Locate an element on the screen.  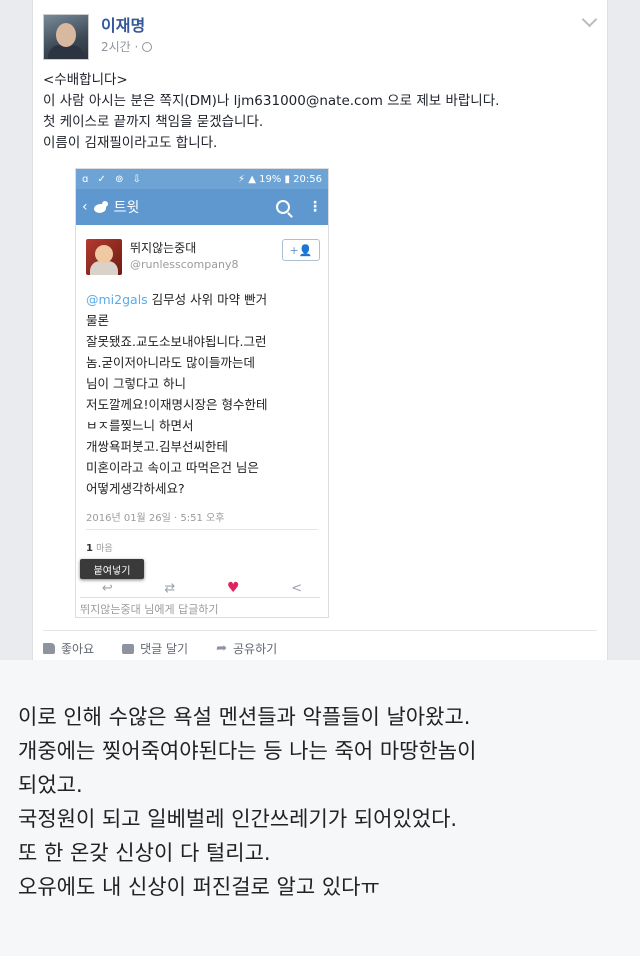
post-time: 2시간 · is located at coordinates (119, 46).